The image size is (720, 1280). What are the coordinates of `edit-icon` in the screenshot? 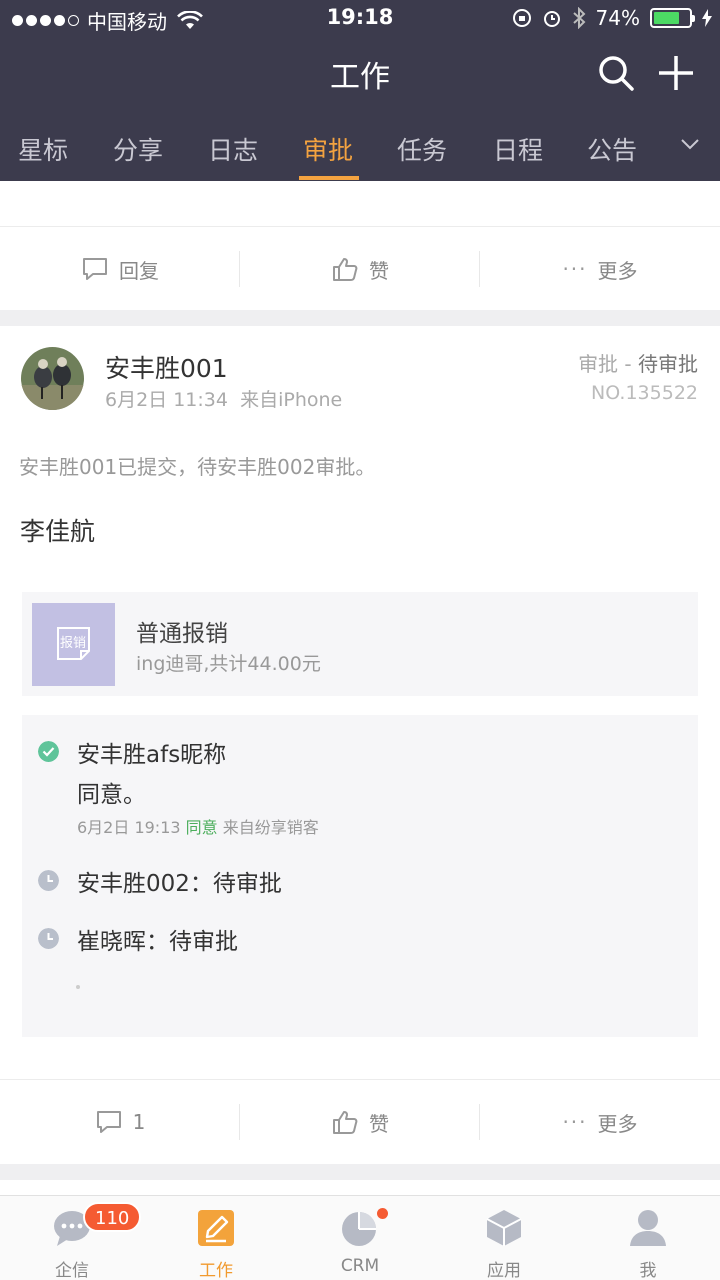 It's located at (216, 1228).